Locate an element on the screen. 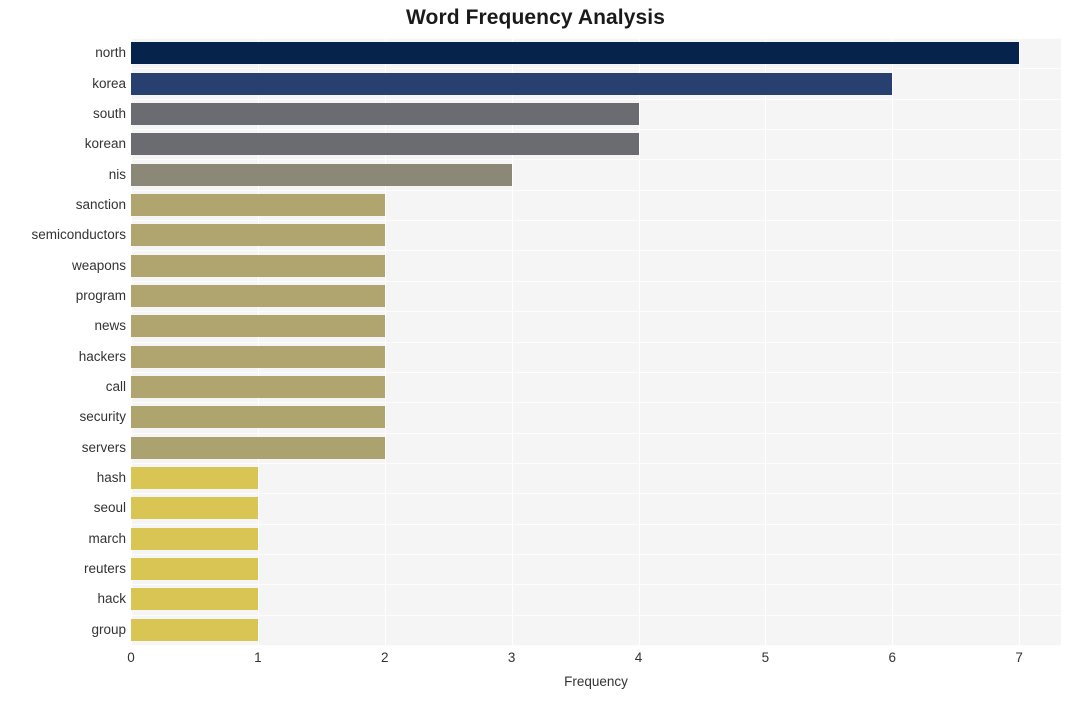 This screenshot has width=1071, height=701. y-axis-tick-label: korean is located at coordinates (105, 144).